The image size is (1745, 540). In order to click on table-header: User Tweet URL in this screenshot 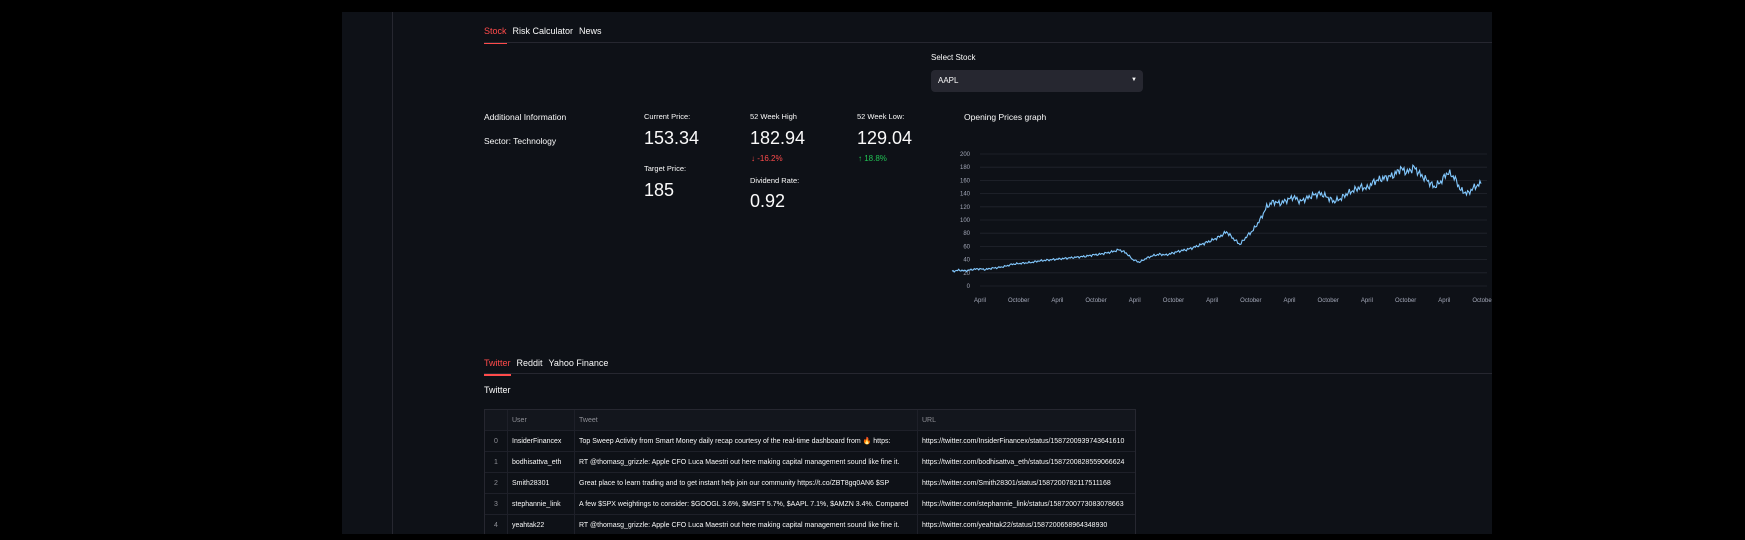, I will do `click(810, 420)`.